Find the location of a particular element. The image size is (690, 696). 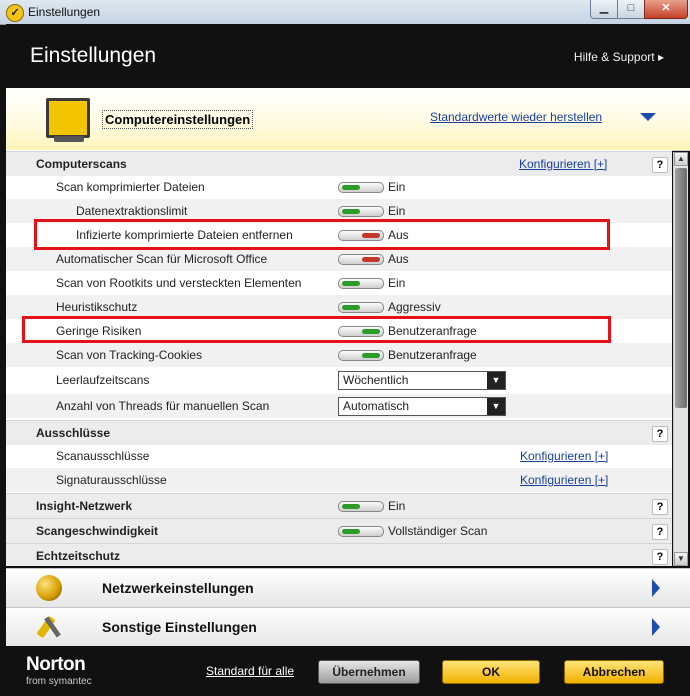

section-scangeschwindigkeit: Scangeschwindigkeit Vollständiger Scan ? is located at coordinates (339, 530).